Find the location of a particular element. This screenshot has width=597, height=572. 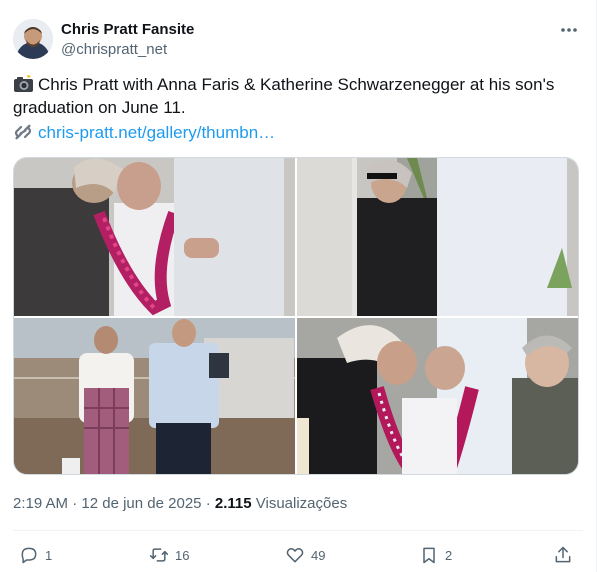

more-icon is located at coordinates (569, 30).